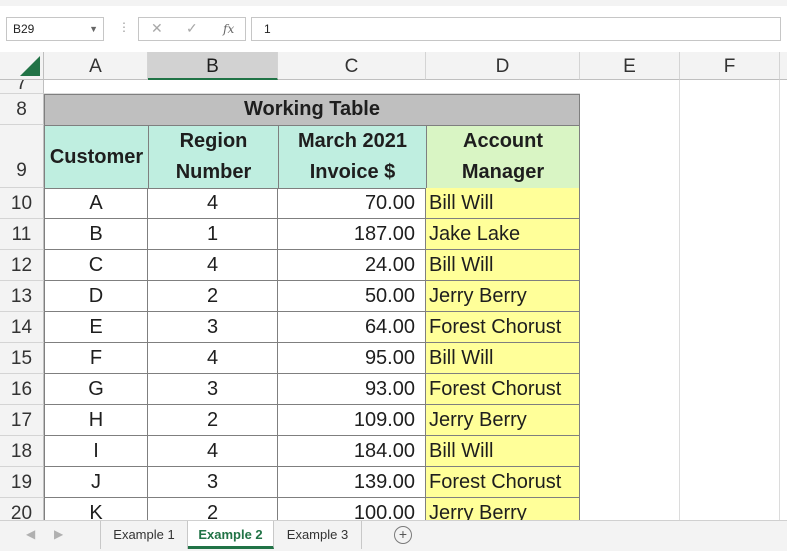  I want to click on header-region-number: Region Number, so click(213, 157).